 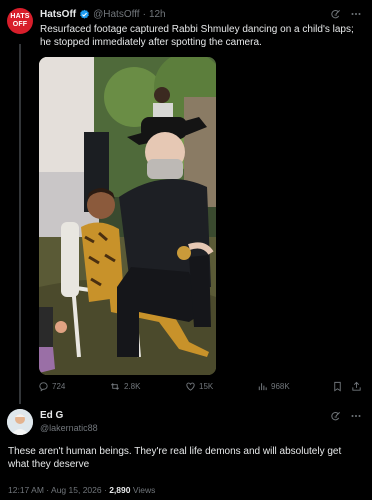 I want to click on share-icon, so click(x=356, y=386).